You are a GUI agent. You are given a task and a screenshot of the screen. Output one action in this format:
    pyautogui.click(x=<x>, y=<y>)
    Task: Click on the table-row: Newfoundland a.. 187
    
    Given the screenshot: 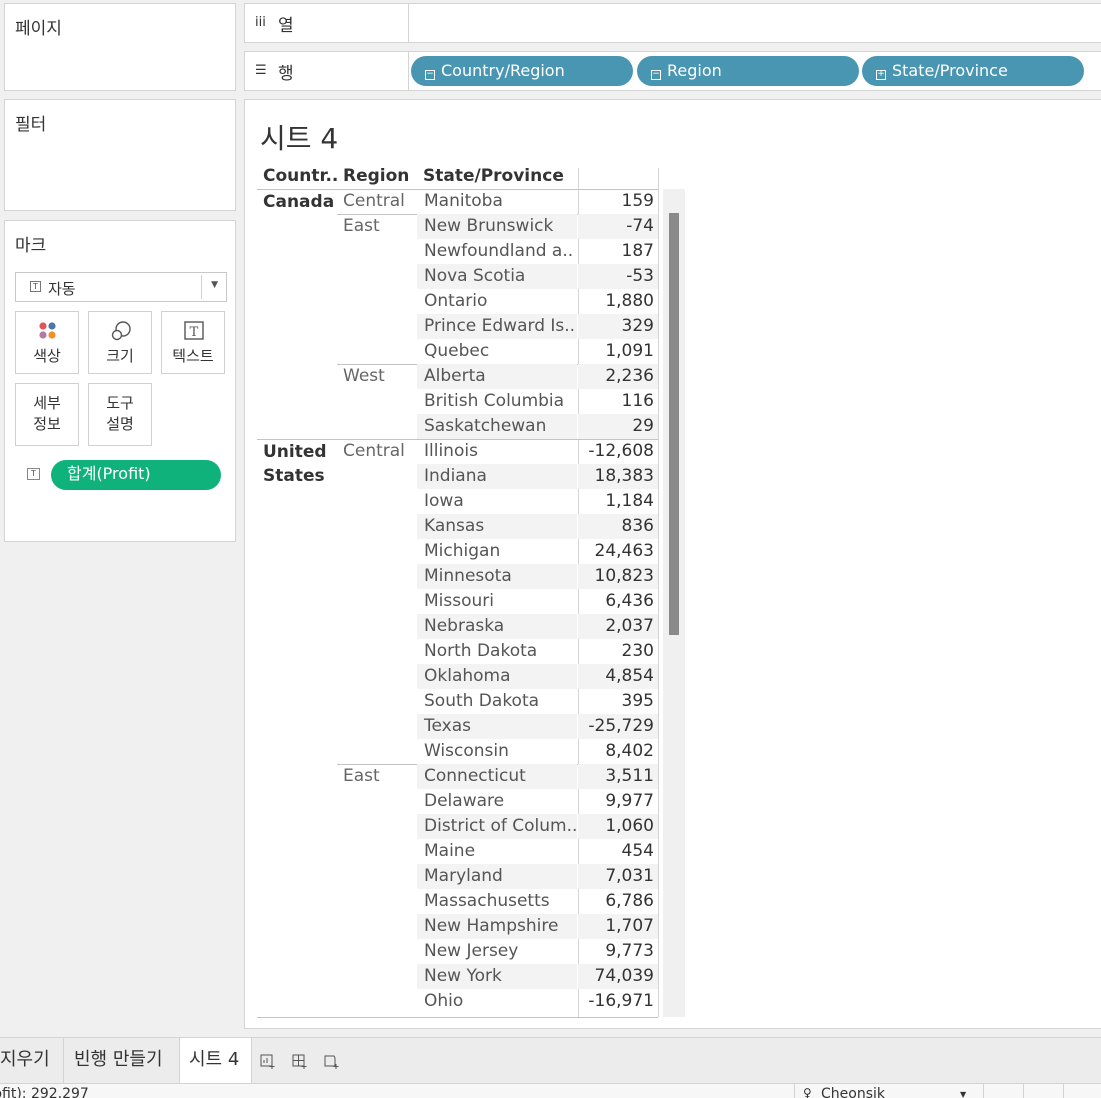 What is the action you would take?
    pyautogui.click(x=537, y=251)
    